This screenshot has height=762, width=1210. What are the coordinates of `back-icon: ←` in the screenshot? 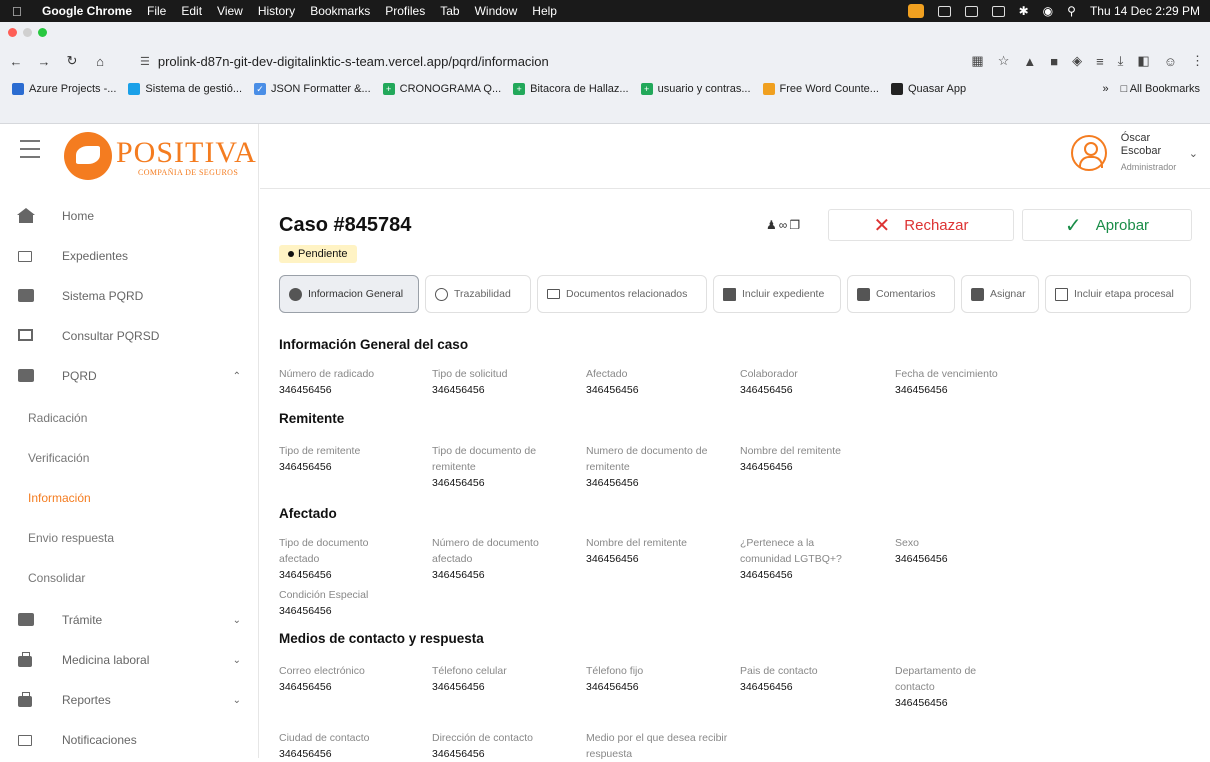 It's located at (16, 61).